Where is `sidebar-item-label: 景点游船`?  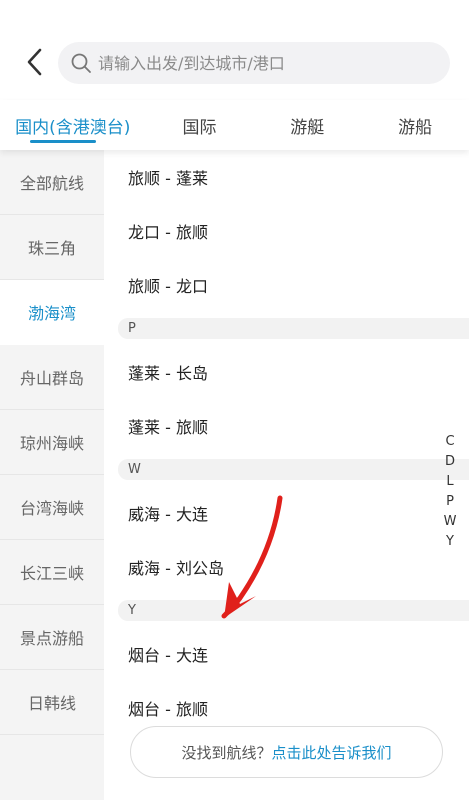
sidebar-item-label: 景点游船 is located at coordinates (51, 638).